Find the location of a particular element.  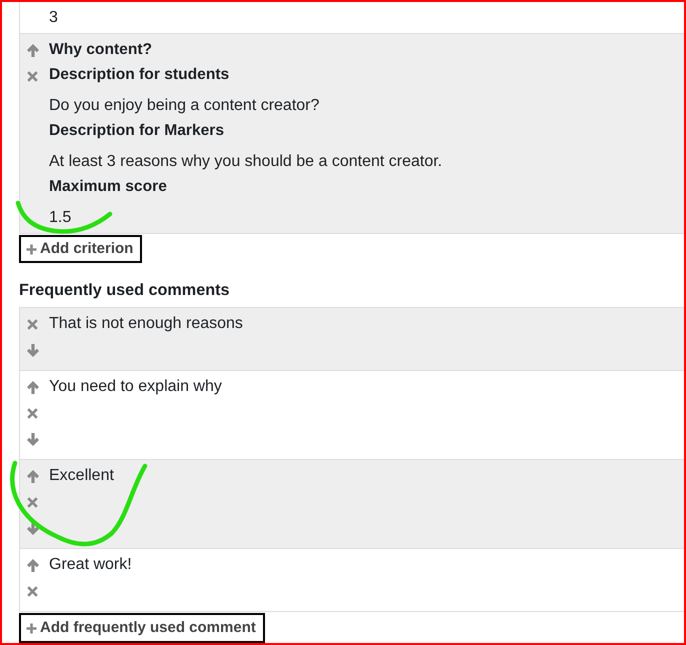

comment-text: You need to explain why is located at coordinates (136, 387).